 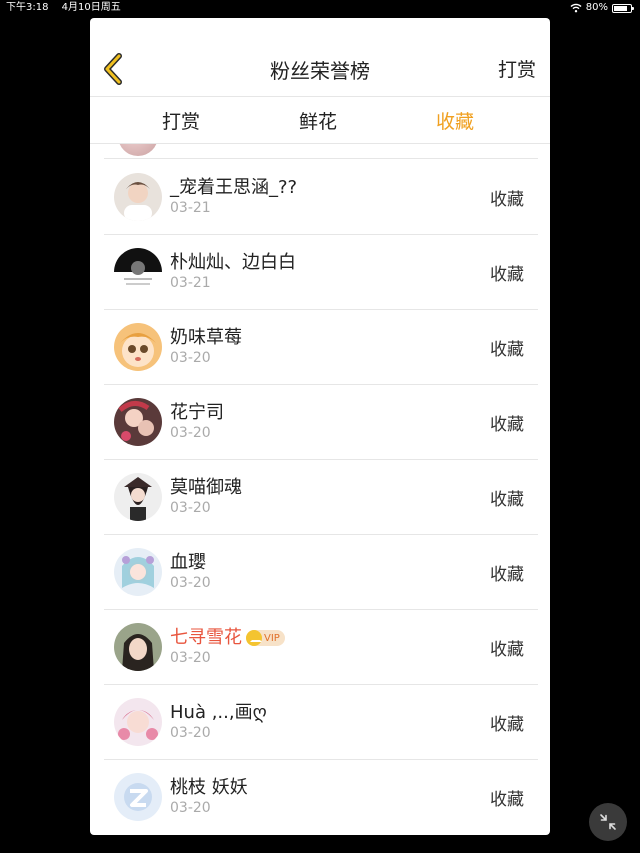 I want to click on vip-badge: VIP, so click(x=265, y=638).